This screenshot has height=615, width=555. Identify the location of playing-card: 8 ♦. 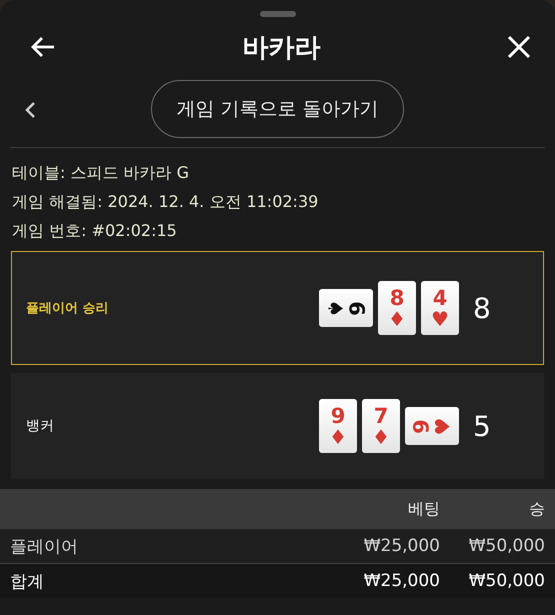
(397, 308).